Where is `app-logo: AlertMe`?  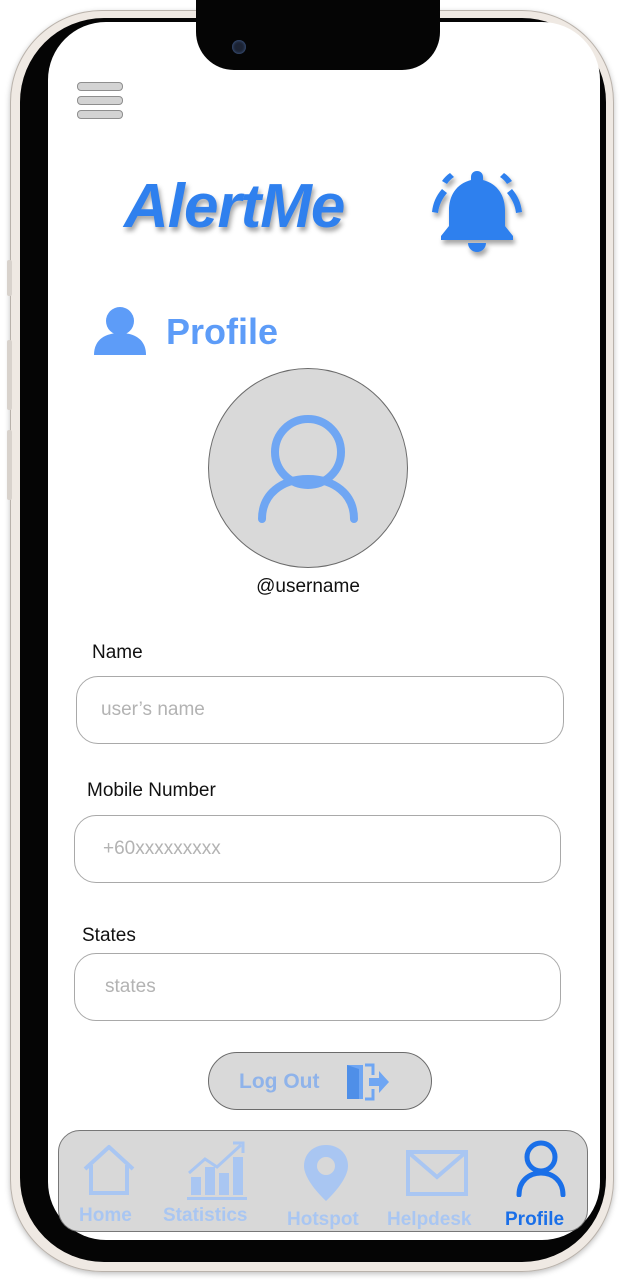
app-logo: AlertMe is located at coordinates (334, 210).